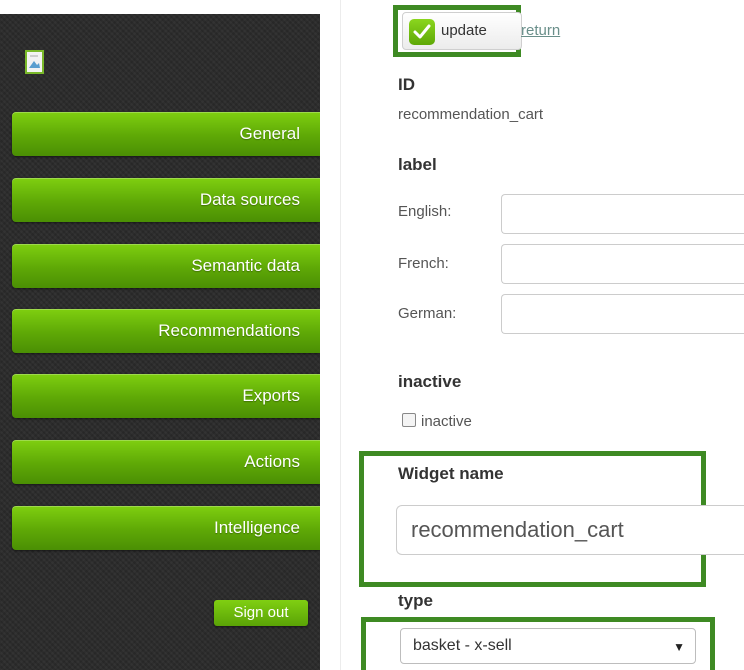 This screenshot has width=744, height=670. What do you see at coordinates (166, 134) in the screenshot?
I see `sidebar-item-general: General` at bounding box center [166, 134].